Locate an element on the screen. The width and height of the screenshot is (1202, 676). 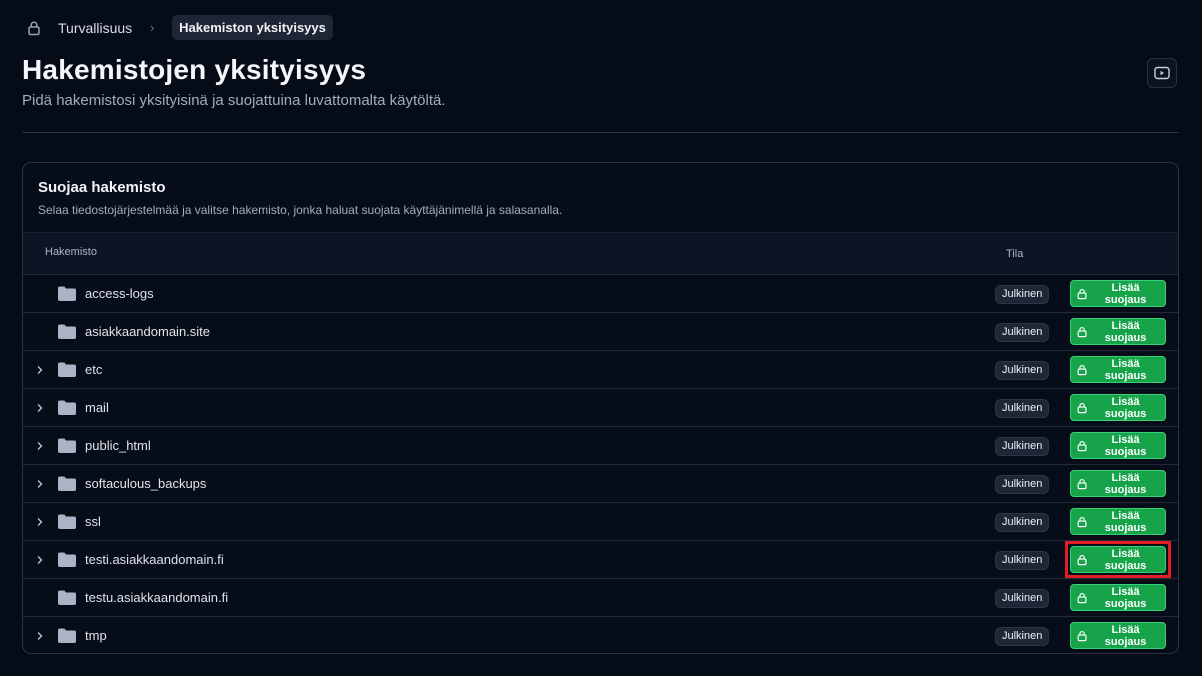
video-tutorial-button is located at coordinates (1162, 73).